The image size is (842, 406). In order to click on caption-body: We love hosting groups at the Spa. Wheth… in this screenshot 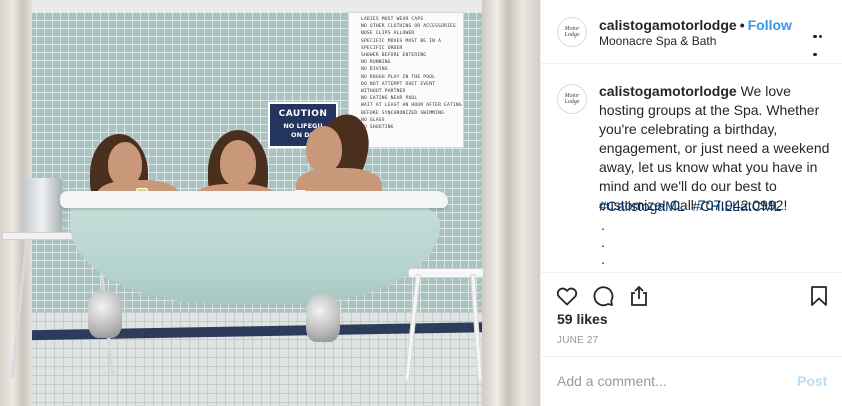, I will do `click(714, 148)`.